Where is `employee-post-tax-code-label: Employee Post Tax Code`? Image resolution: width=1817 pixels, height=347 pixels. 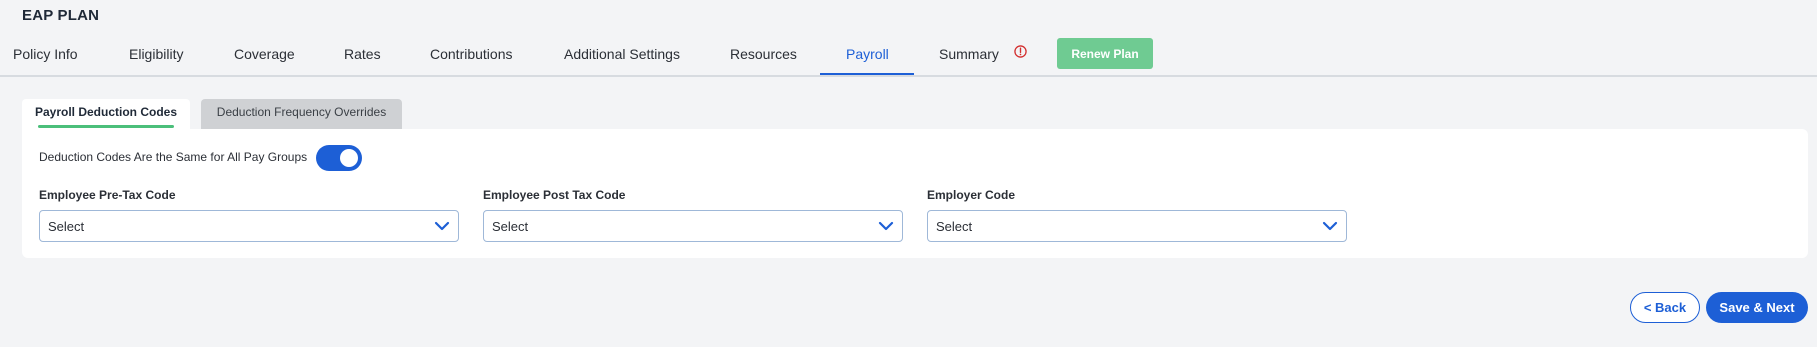 employee-post-tax-code-label: Employee Post Tax Code is located at coordinates (554, 195).